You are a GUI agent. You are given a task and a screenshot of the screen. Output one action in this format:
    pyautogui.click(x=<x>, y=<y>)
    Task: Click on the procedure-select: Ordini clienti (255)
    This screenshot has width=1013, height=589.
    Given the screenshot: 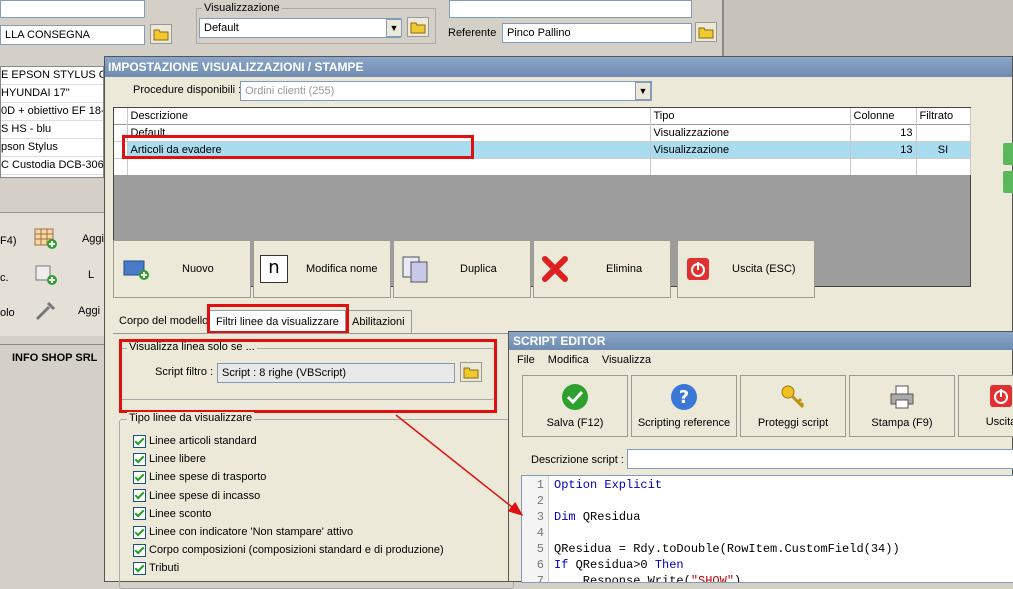 What is the action you would take?
    pyautogui.click(x=446, y=91)
    